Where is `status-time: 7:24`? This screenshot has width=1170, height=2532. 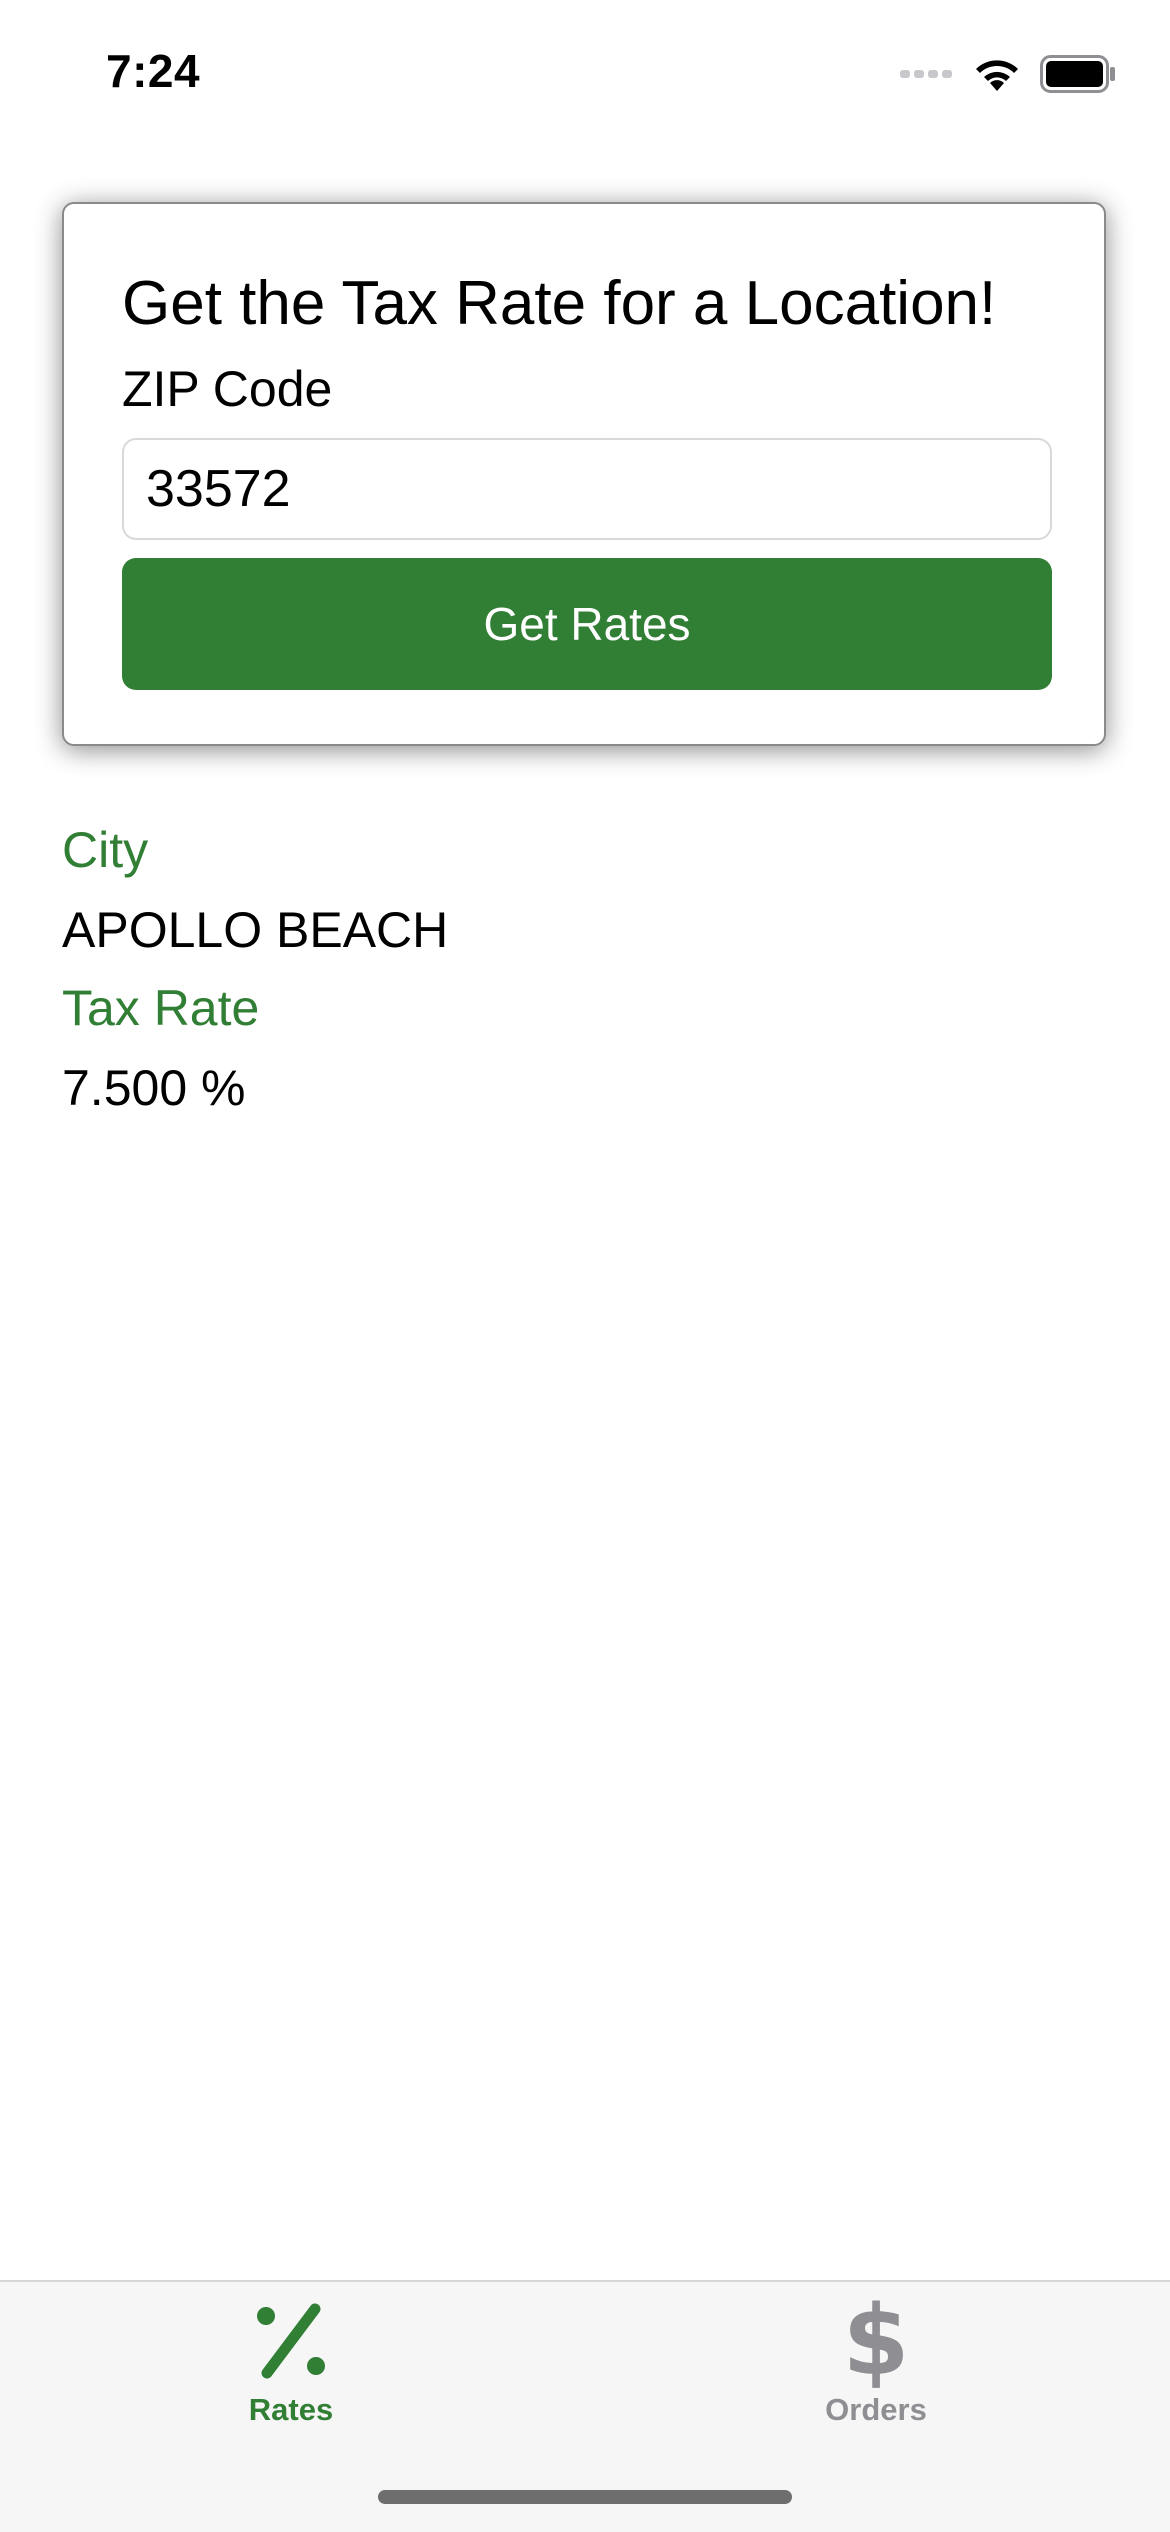
status-time: 7:24 is located at coordinates (153, 71).